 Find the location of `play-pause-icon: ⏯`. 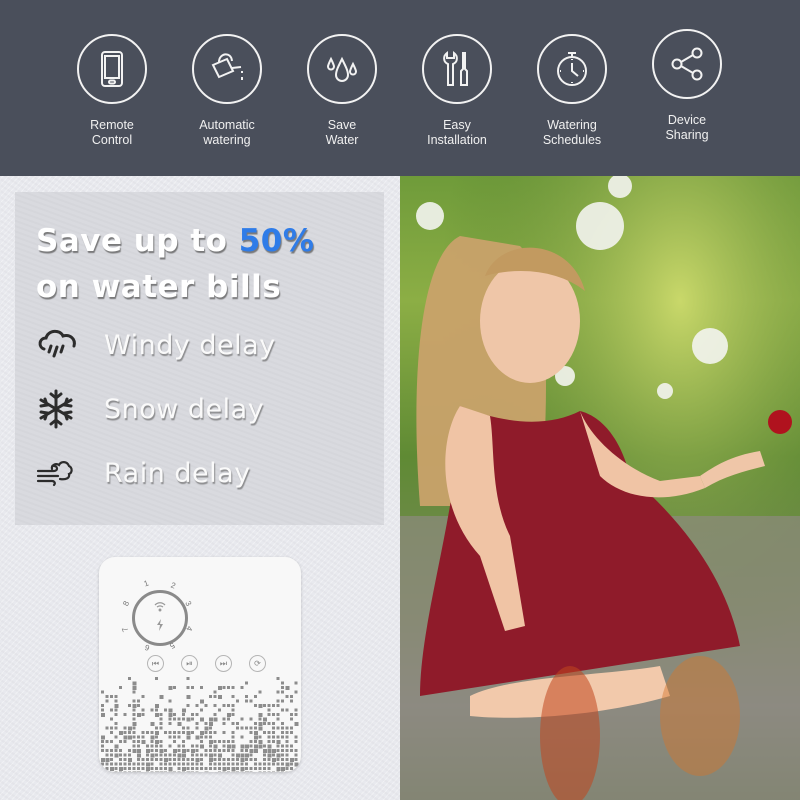

play-pause-icon: ⏯ is located at coordinates (189, 663).